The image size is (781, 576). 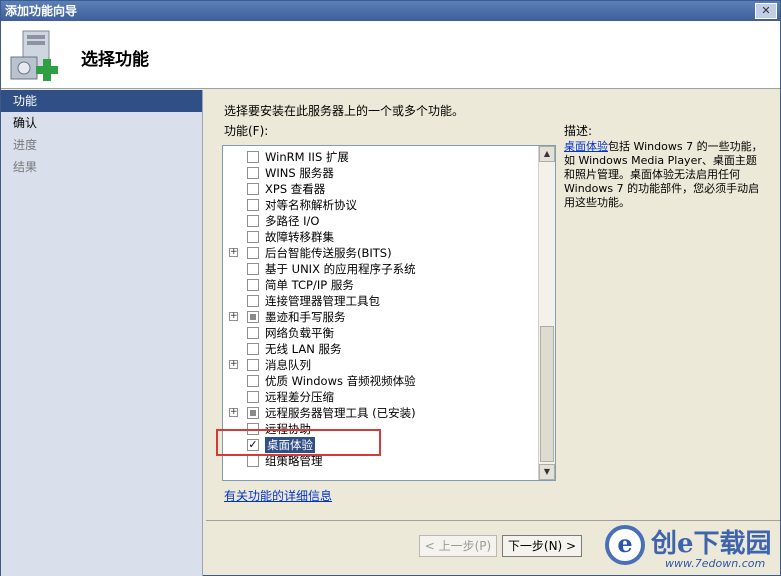 What do you see at coordinates (340, 269) in the screenshot?
I see `feature-label: 基于 UNIX 的应用程序子系统` at bounding box center [340, 269].